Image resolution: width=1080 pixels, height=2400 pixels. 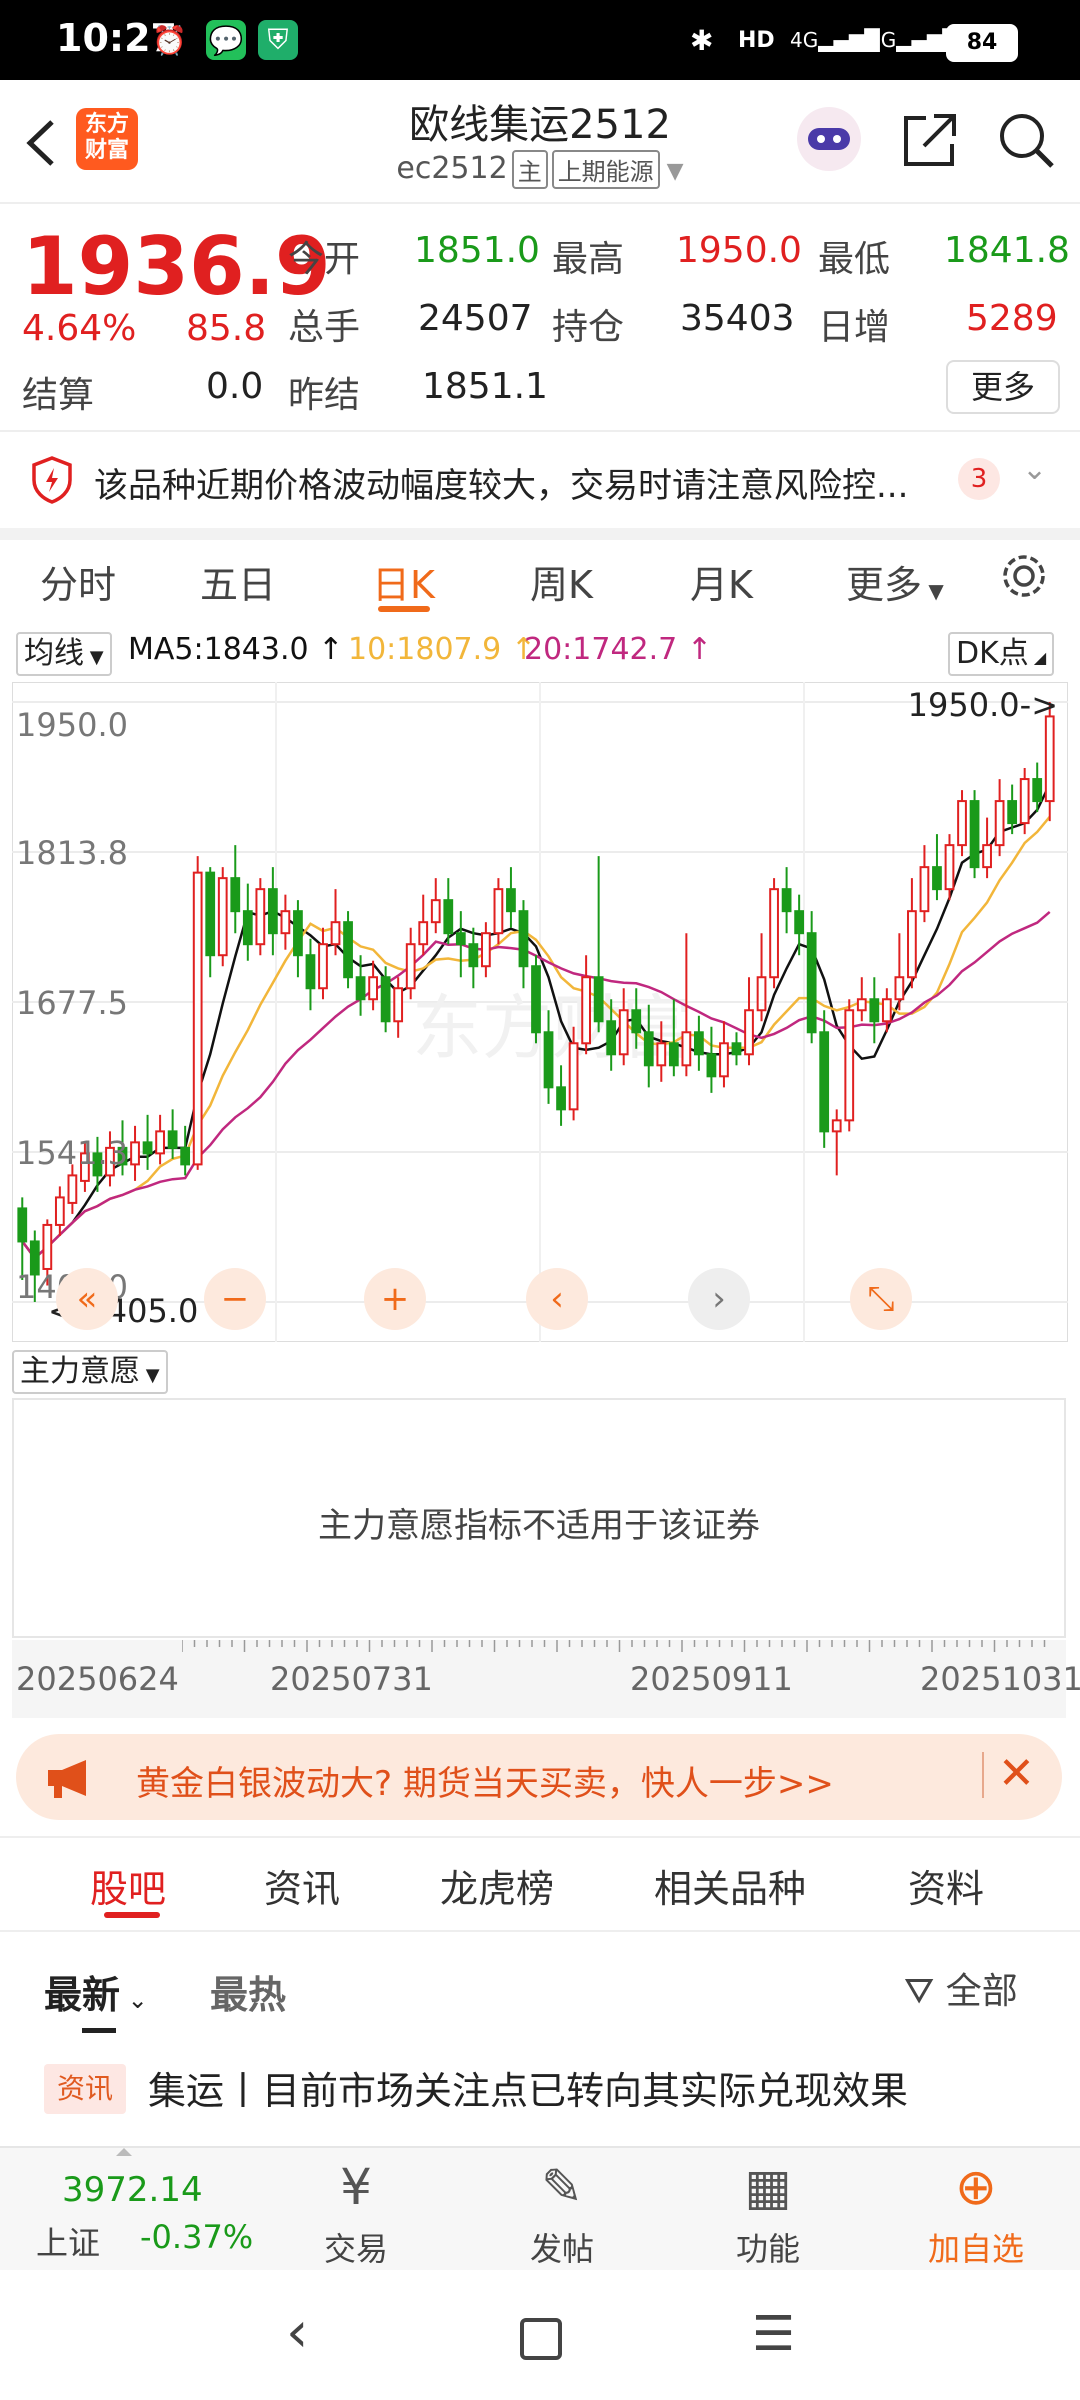 I want to click on date-label-3: 20250911, so click(x=711, y=1679).